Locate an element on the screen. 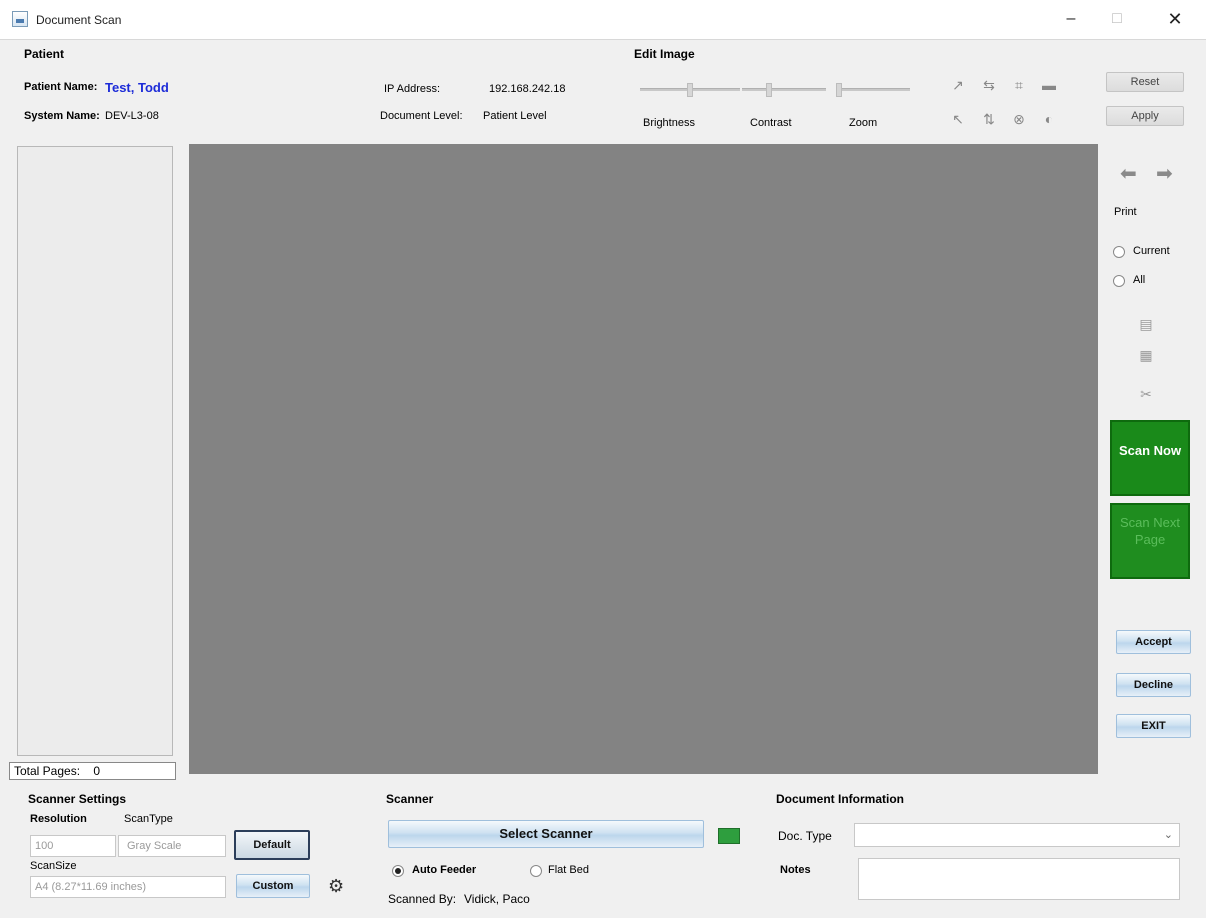 This screenshot has width=1206, height=918. select-scanner-button: Select Scanner is located at coordinates (546, 834).